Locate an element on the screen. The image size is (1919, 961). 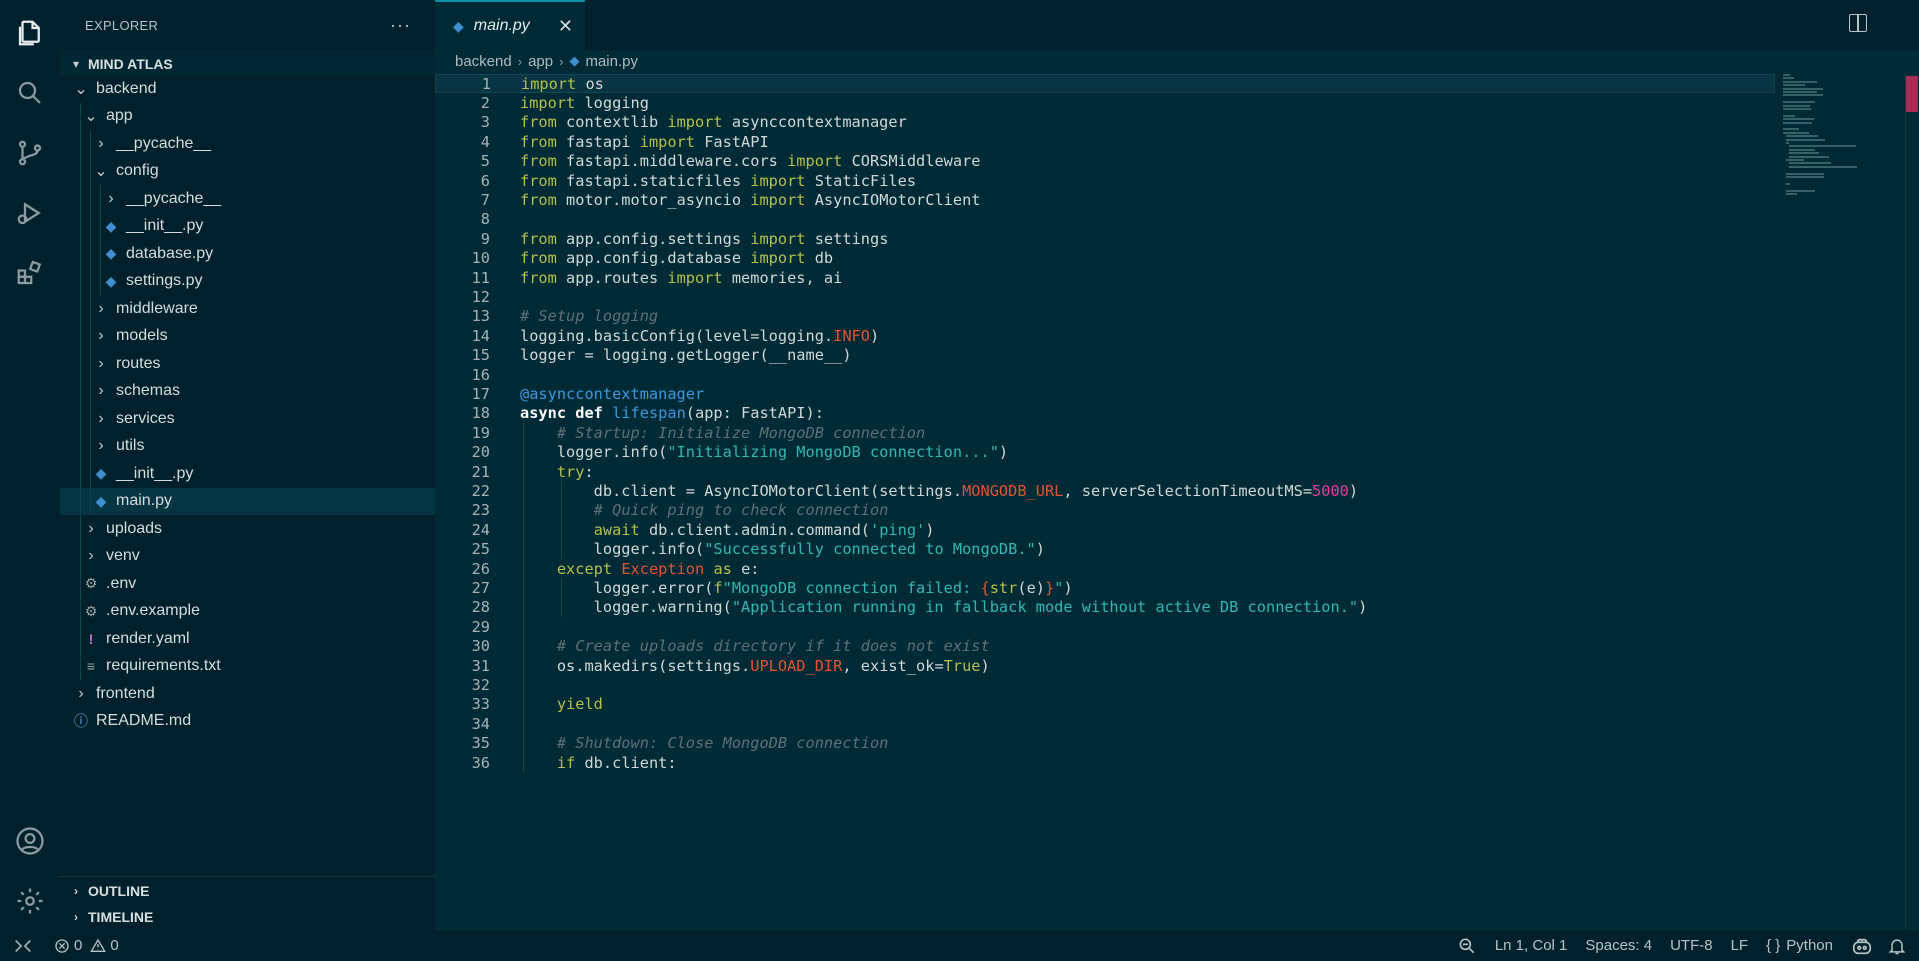
run-debug-icon is located at coordinates (30, 213).